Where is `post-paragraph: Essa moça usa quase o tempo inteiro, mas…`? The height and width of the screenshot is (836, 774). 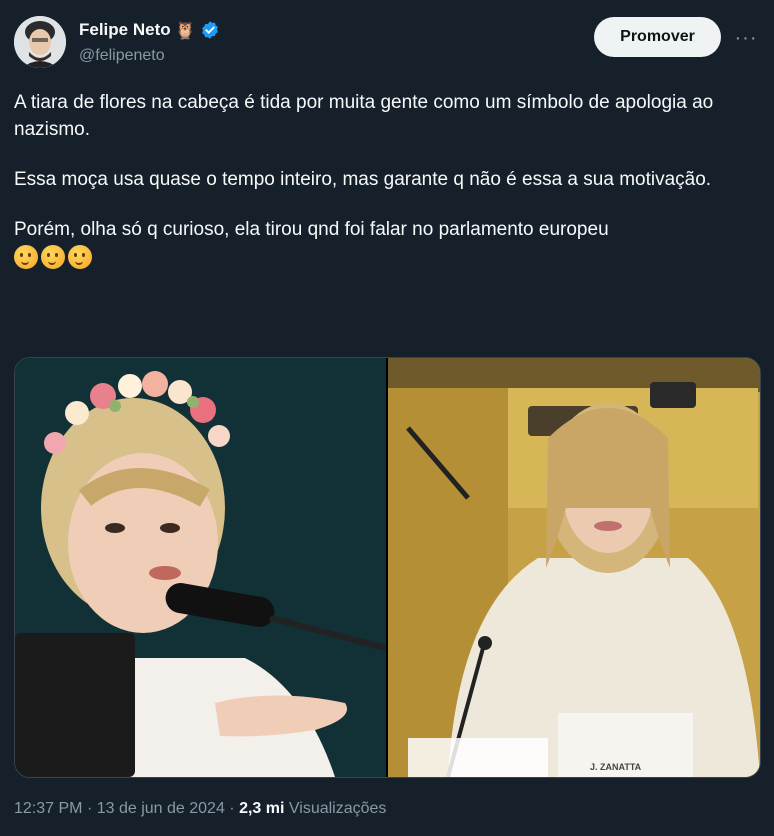
post-paragraph: Essa moça usa quase o tempo inteiro, mas… is located at coordinates (363, 179).